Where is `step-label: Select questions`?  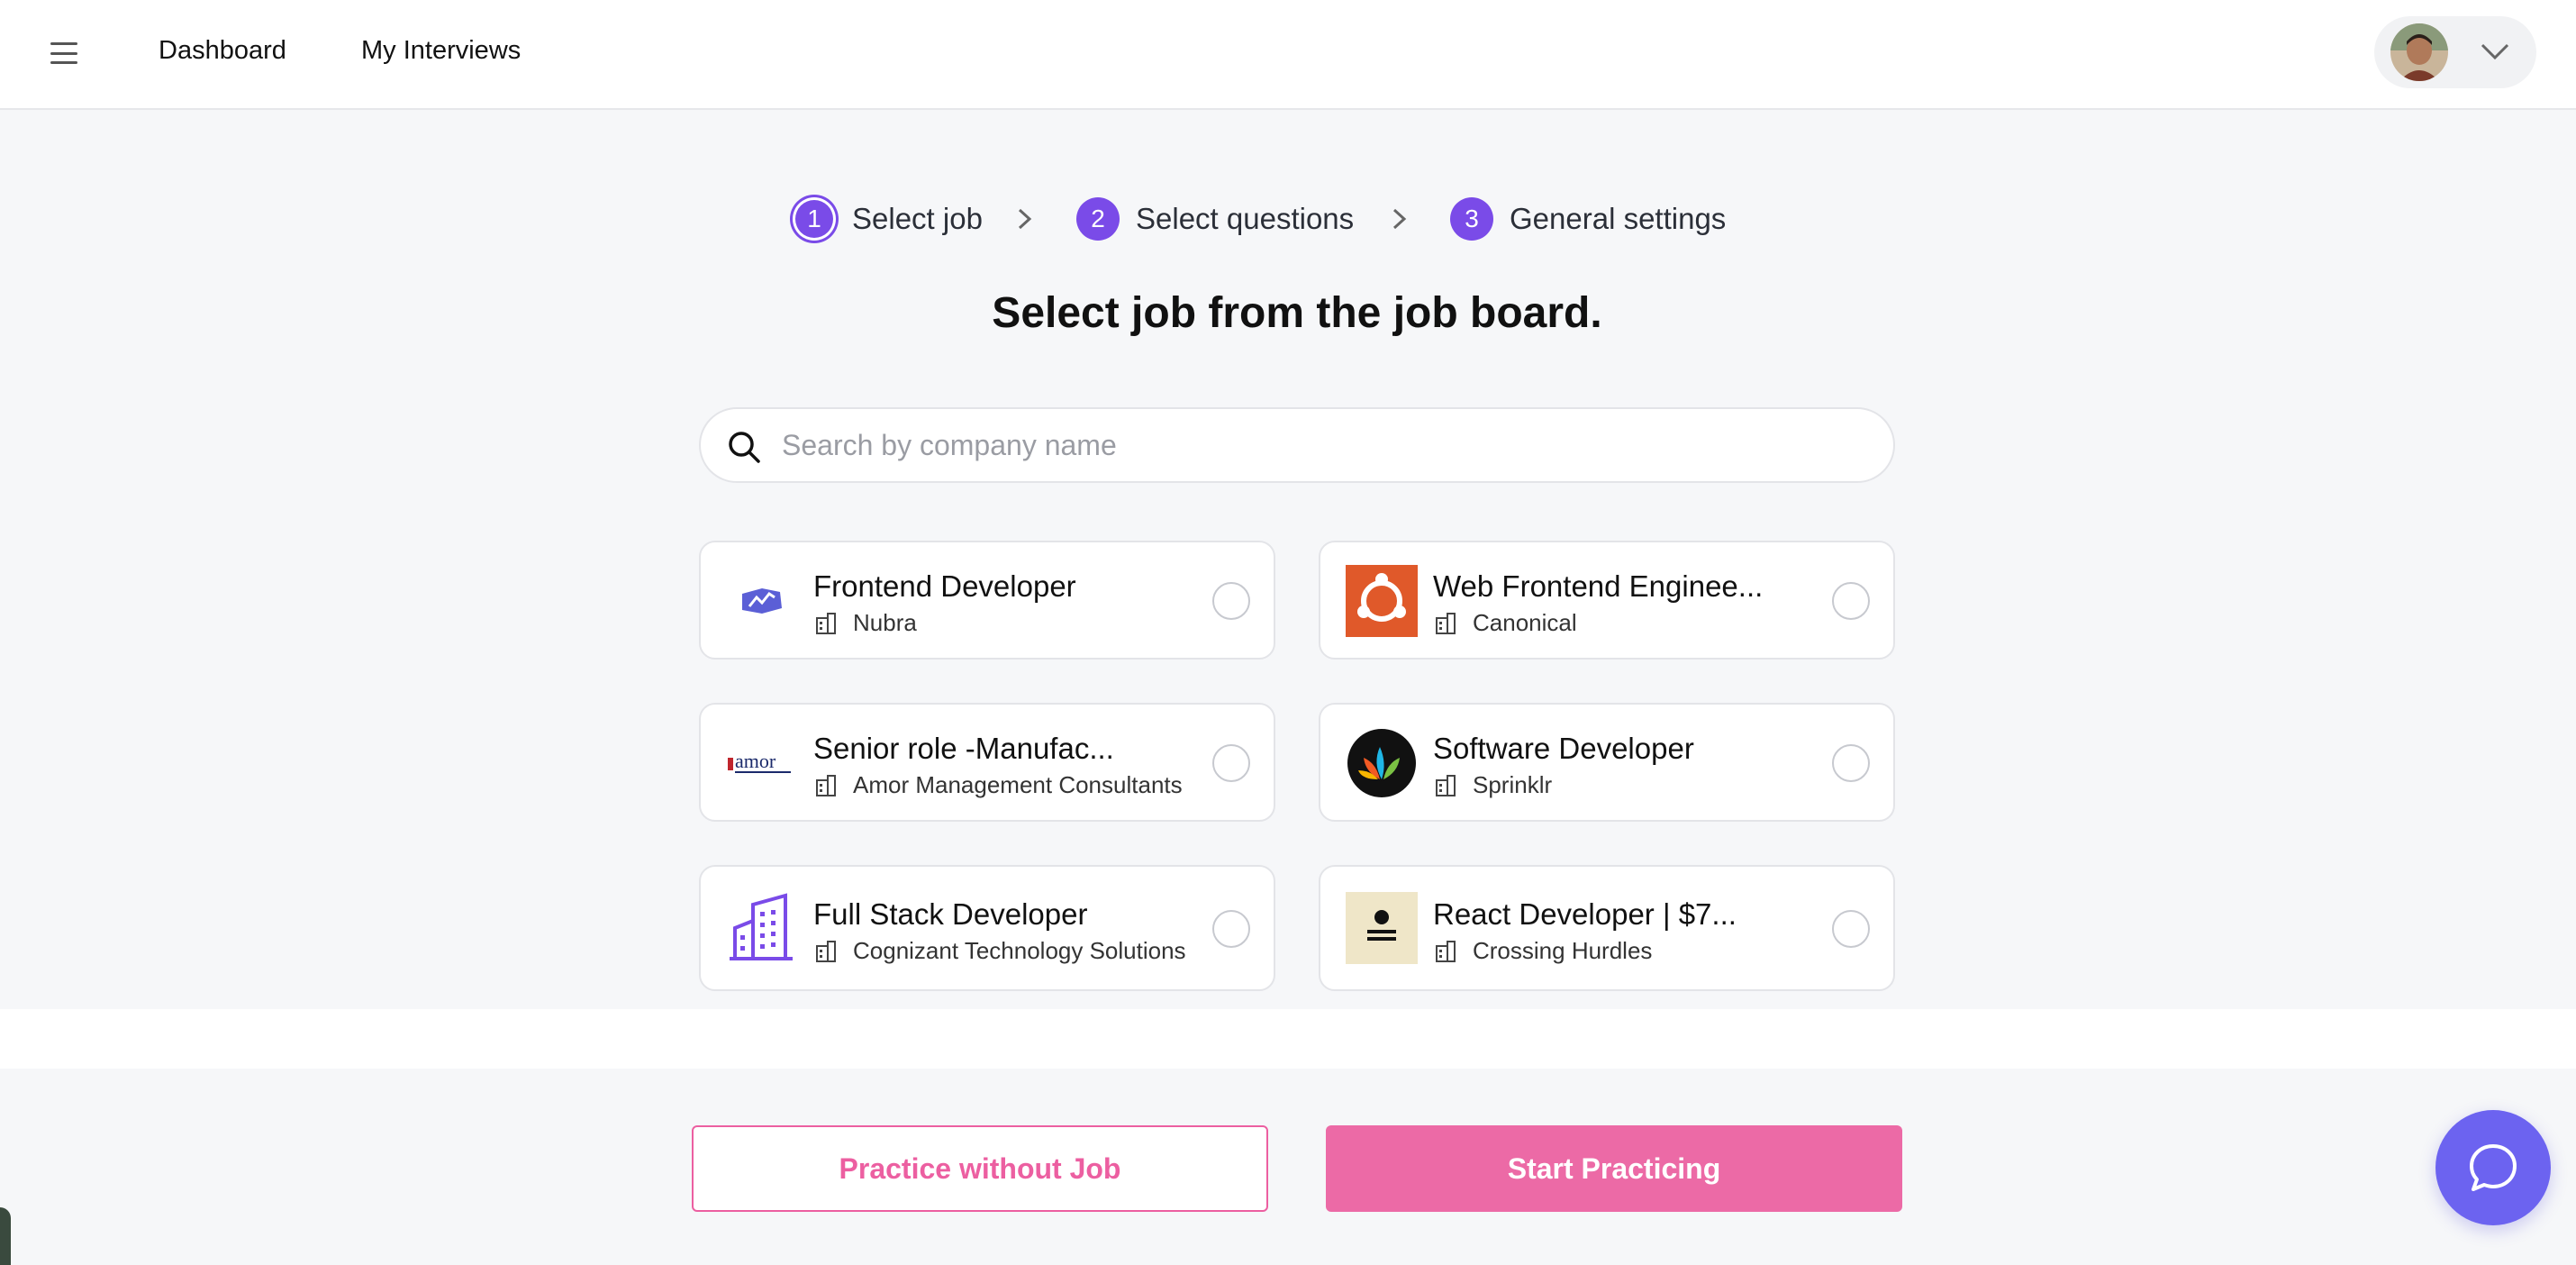
step-label: Select questions is located at coordinates (1245, 218).